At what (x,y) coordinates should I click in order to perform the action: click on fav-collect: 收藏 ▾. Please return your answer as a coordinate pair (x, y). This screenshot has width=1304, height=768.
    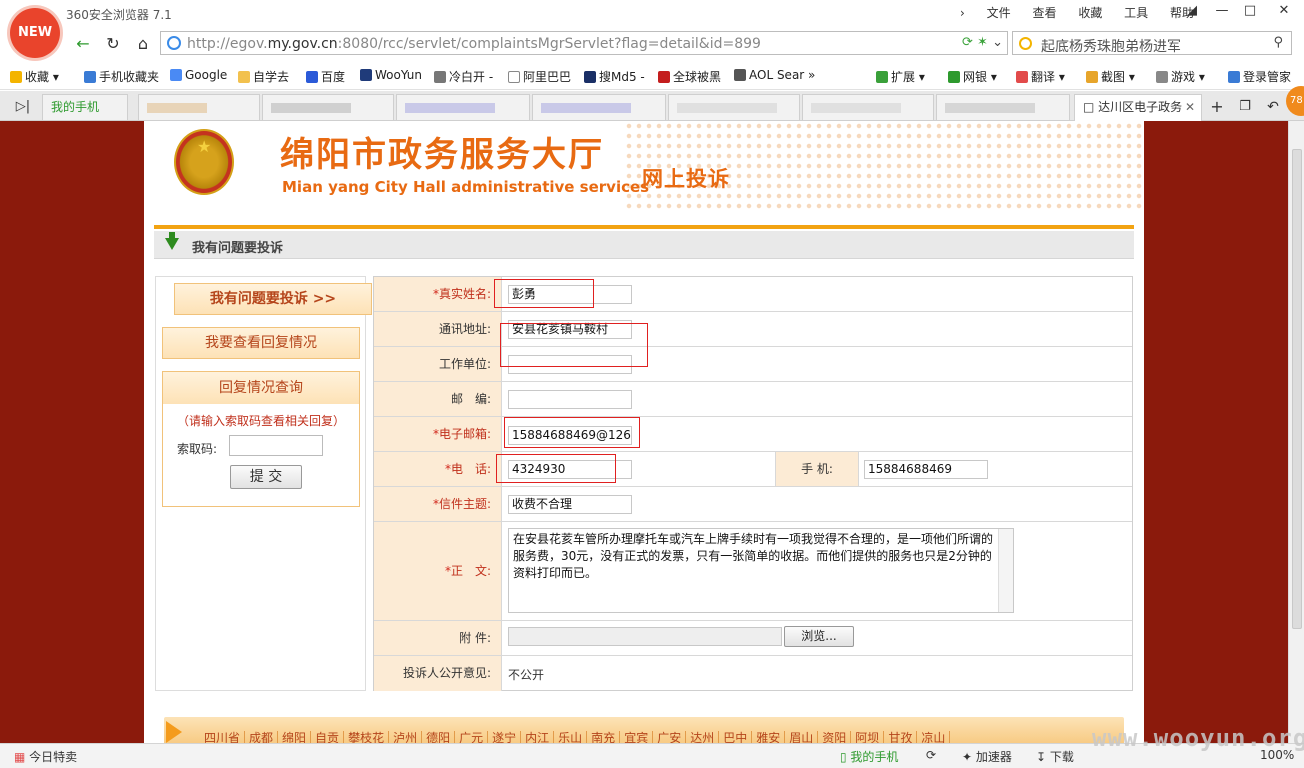
    Looking at the image, I should click on (34, 76).